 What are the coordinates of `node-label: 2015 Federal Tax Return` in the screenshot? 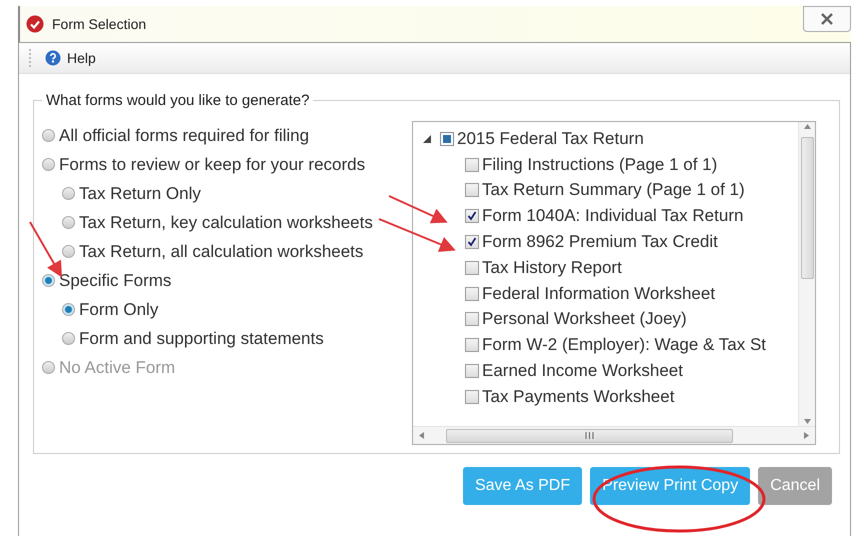 It's located at (550, 138).